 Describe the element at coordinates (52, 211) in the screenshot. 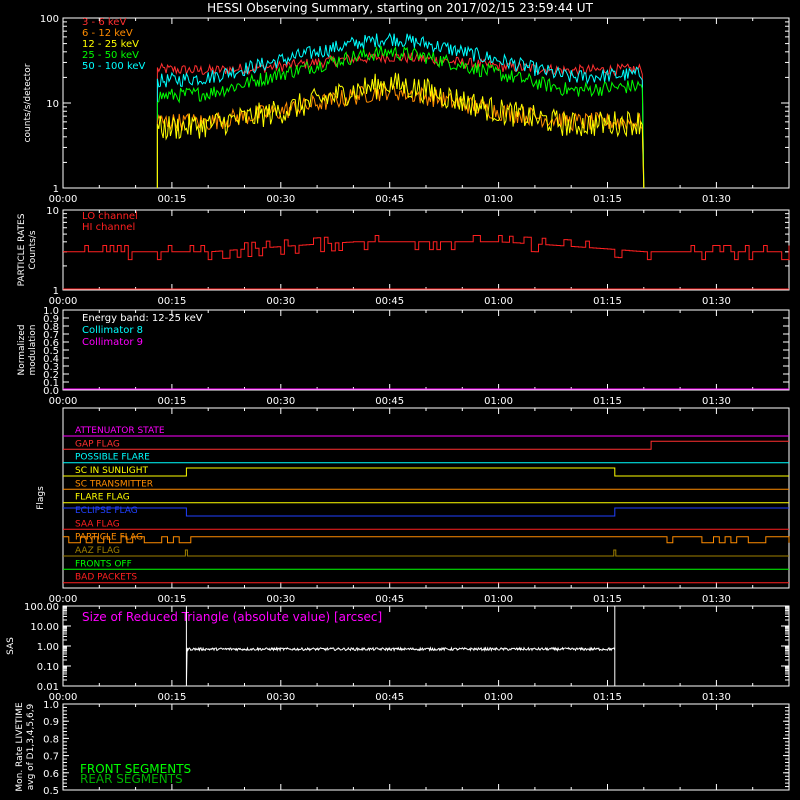

I see `particle-ytick-label: 10` at that location.